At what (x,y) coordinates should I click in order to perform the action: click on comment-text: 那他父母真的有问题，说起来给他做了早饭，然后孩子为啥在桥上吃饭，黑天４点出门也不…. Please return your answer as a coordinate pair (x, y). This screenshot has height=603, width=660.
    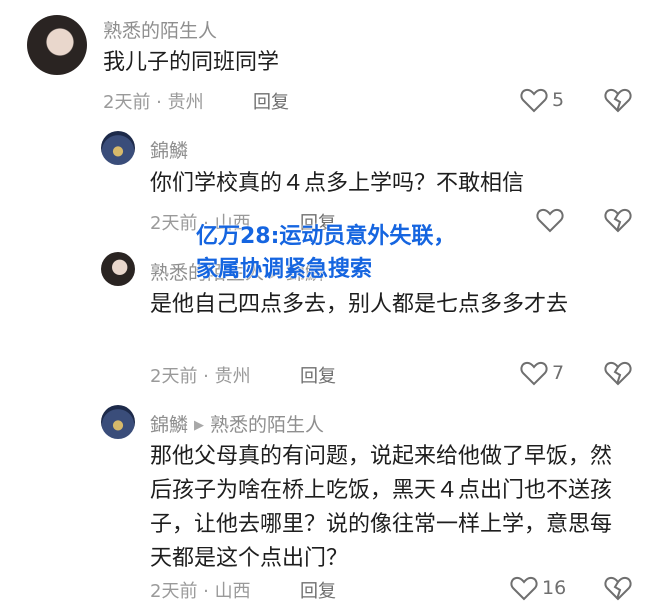
    Looking at the image, I should click on (381, 507).